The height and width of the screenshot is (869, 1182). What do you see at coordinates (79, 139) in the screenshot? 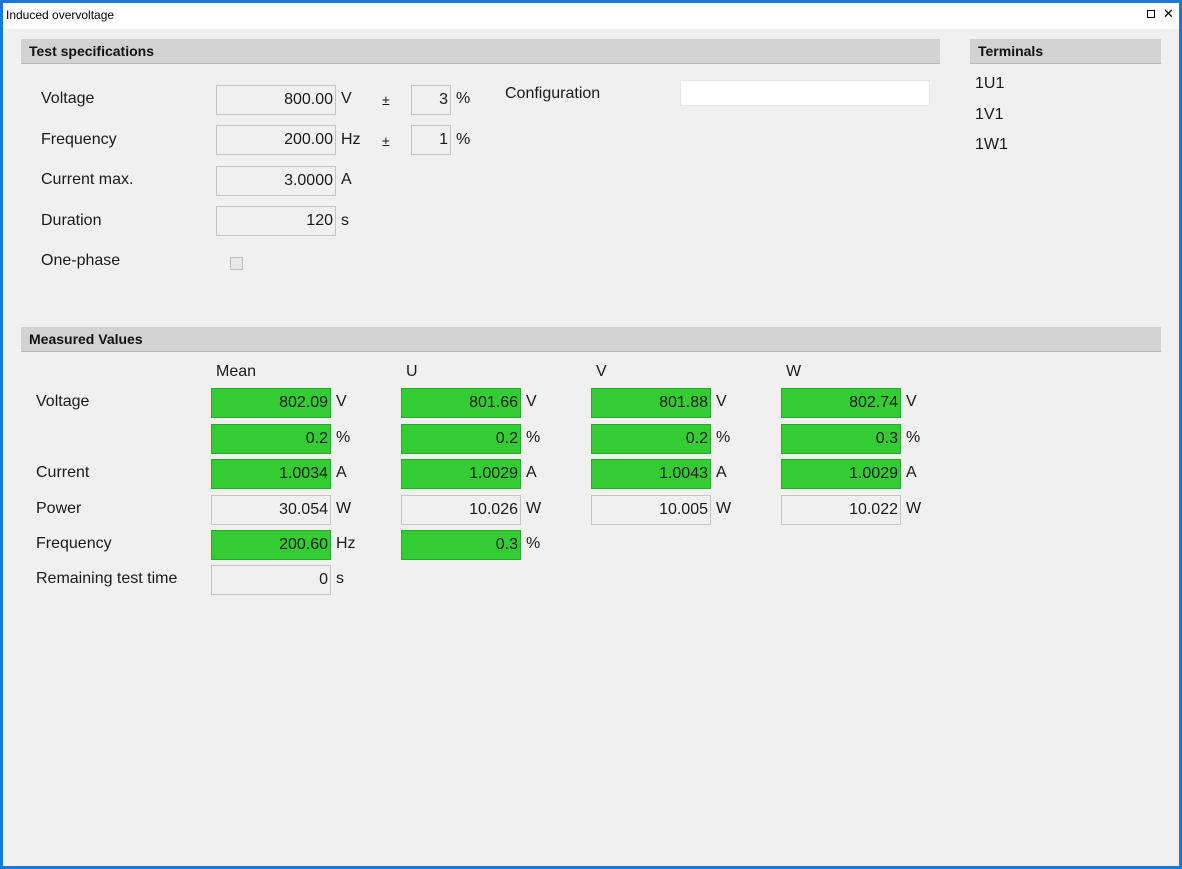
I see `frequency-label: Frequency` at bounding box center [79, 139].